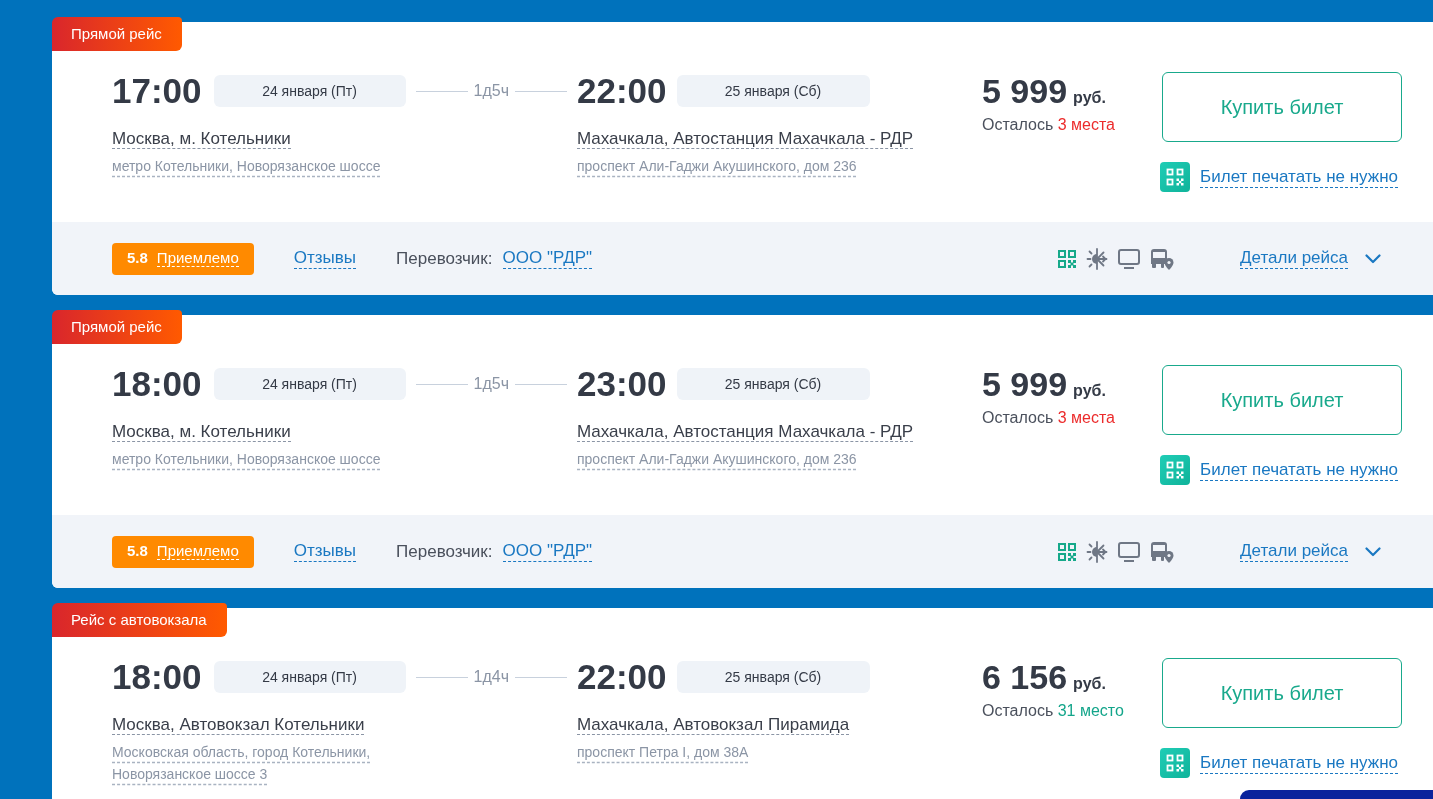 The image size is (1433, 799). Describe the element at coordinates (250, 763) in the screenshot. I see `address-link: Московская область, город Котельники, Новорязанское шоссе 3` at that location.